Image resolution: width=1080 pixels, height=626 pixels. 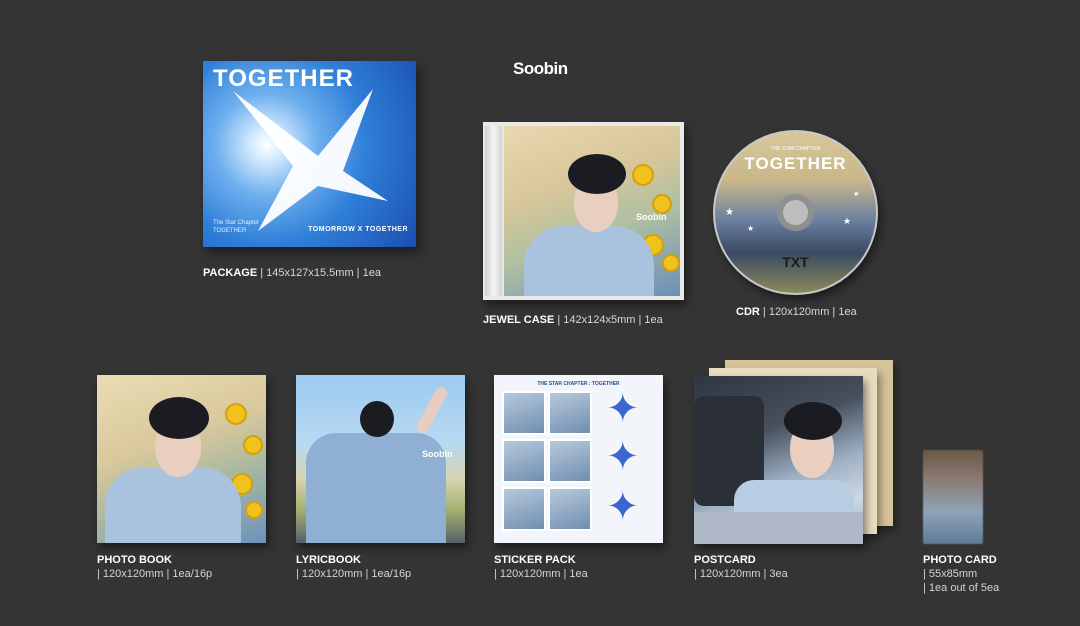 What do you see at coordinates (230, 273) in the screenshot?
I see `package-label: PACKAGE` at bounding box center [230, 273].